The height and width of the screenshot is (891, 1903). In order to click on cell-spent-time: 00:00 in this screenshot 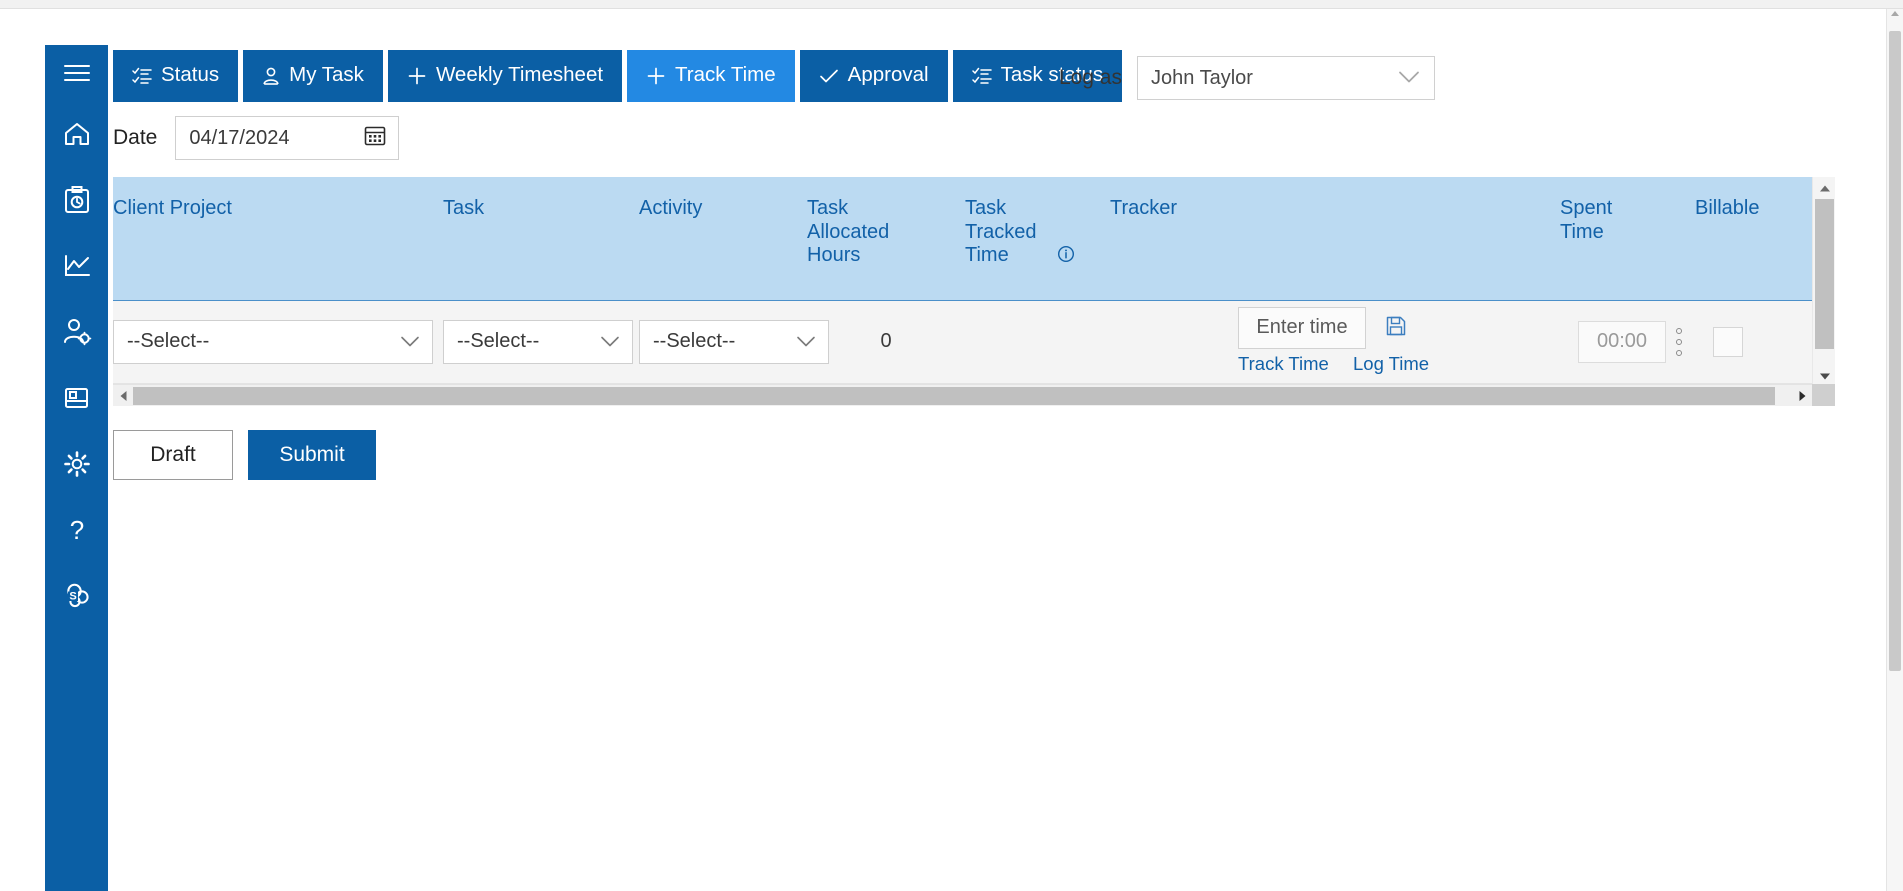, I will do `click(1627, 342)`.